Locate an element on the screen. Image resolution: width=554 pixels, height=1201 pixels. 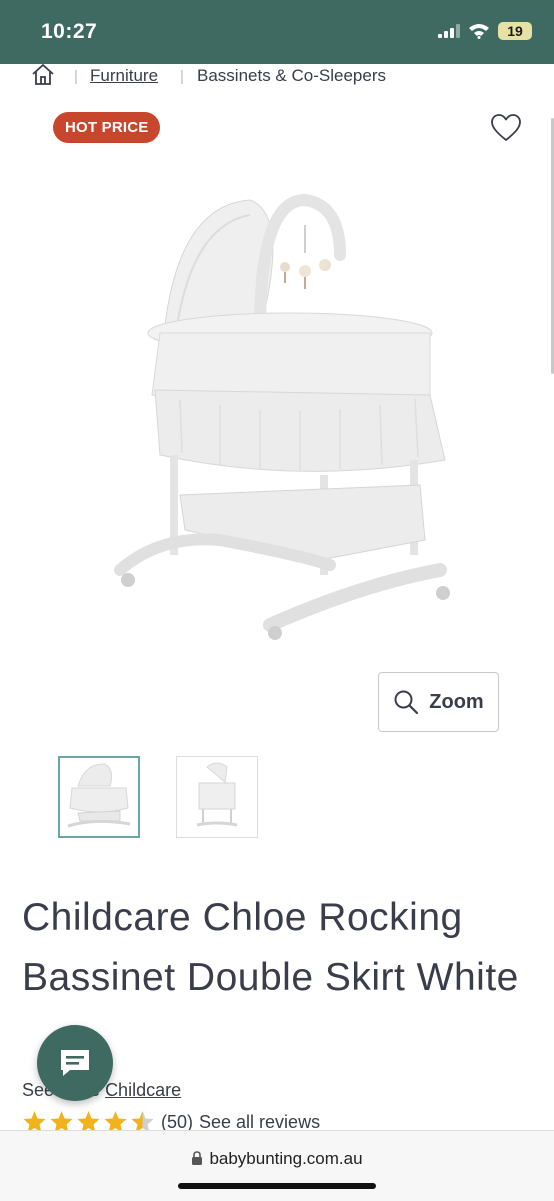
url-display: babybunting.com.au is located at coordinates (277, 1159).